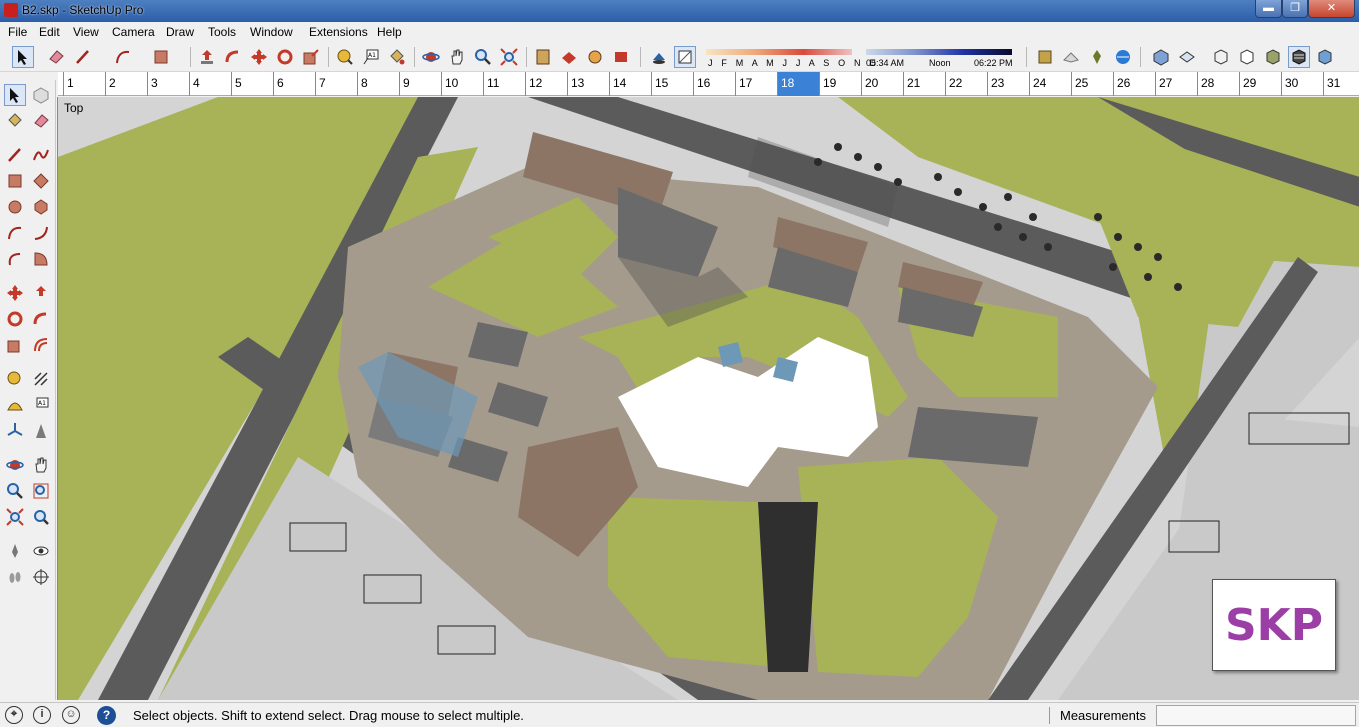 The image size is (1359, 727). I want to click on ruler-tick: 25, so click(1092, 84).